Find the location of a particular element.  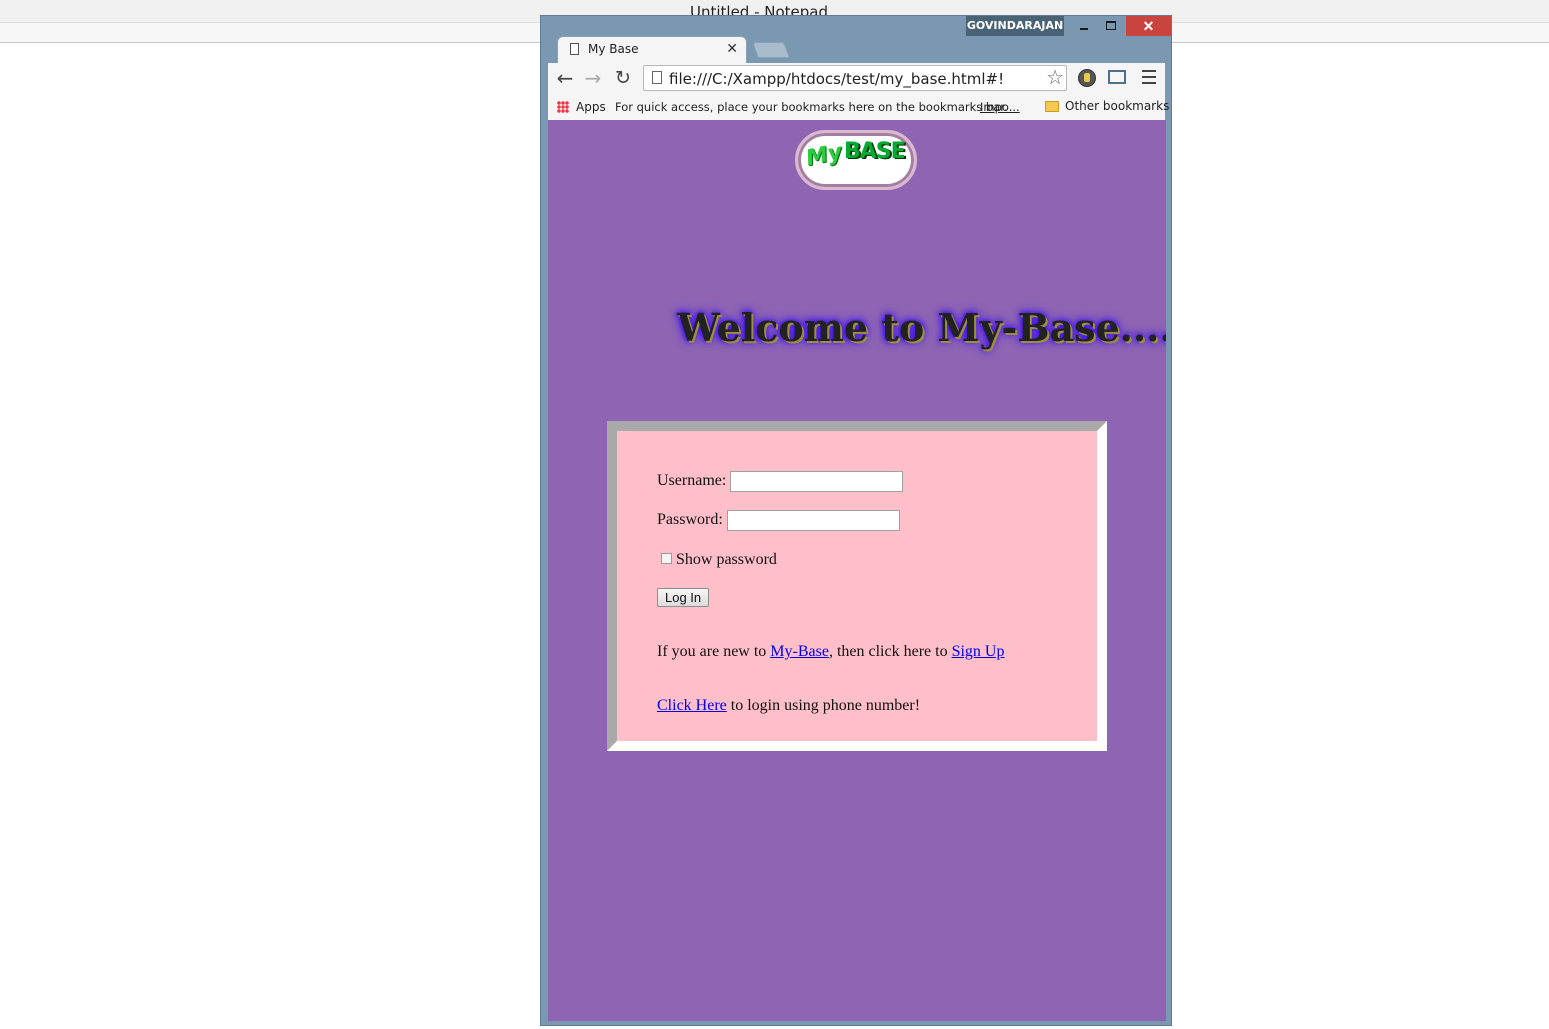

username-label: Username: is located at coordinates (692, 481).